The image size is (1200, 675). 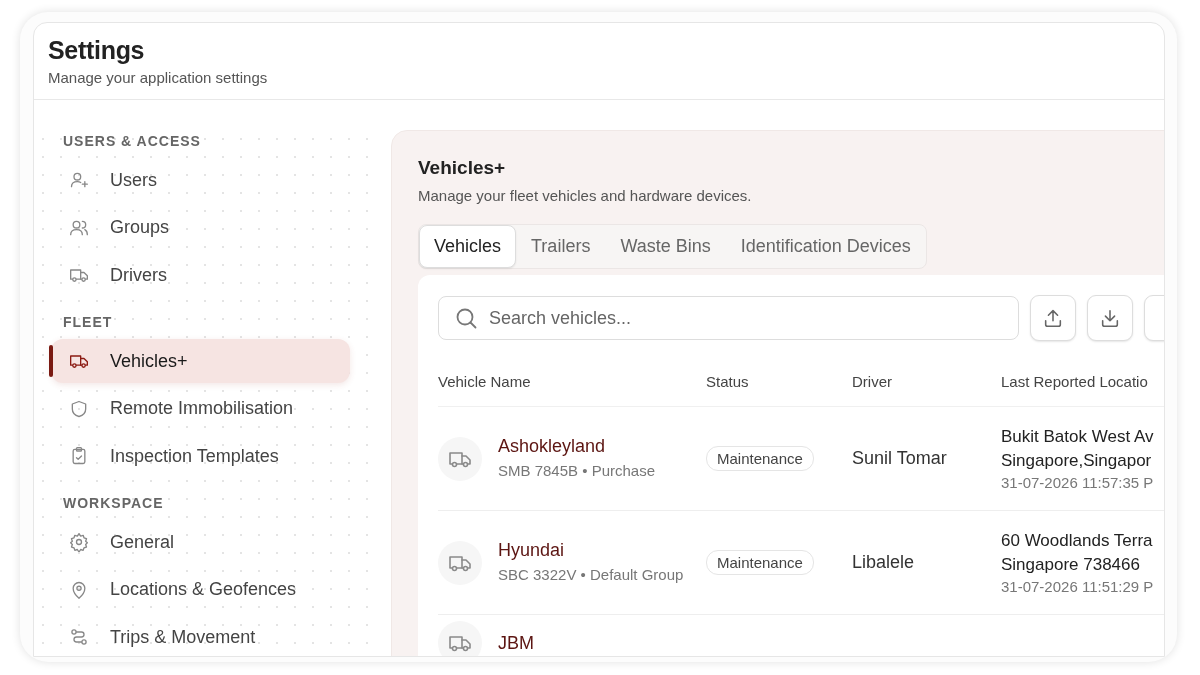 I want to click on section-label: FLEET, so click(x=88, y=322).